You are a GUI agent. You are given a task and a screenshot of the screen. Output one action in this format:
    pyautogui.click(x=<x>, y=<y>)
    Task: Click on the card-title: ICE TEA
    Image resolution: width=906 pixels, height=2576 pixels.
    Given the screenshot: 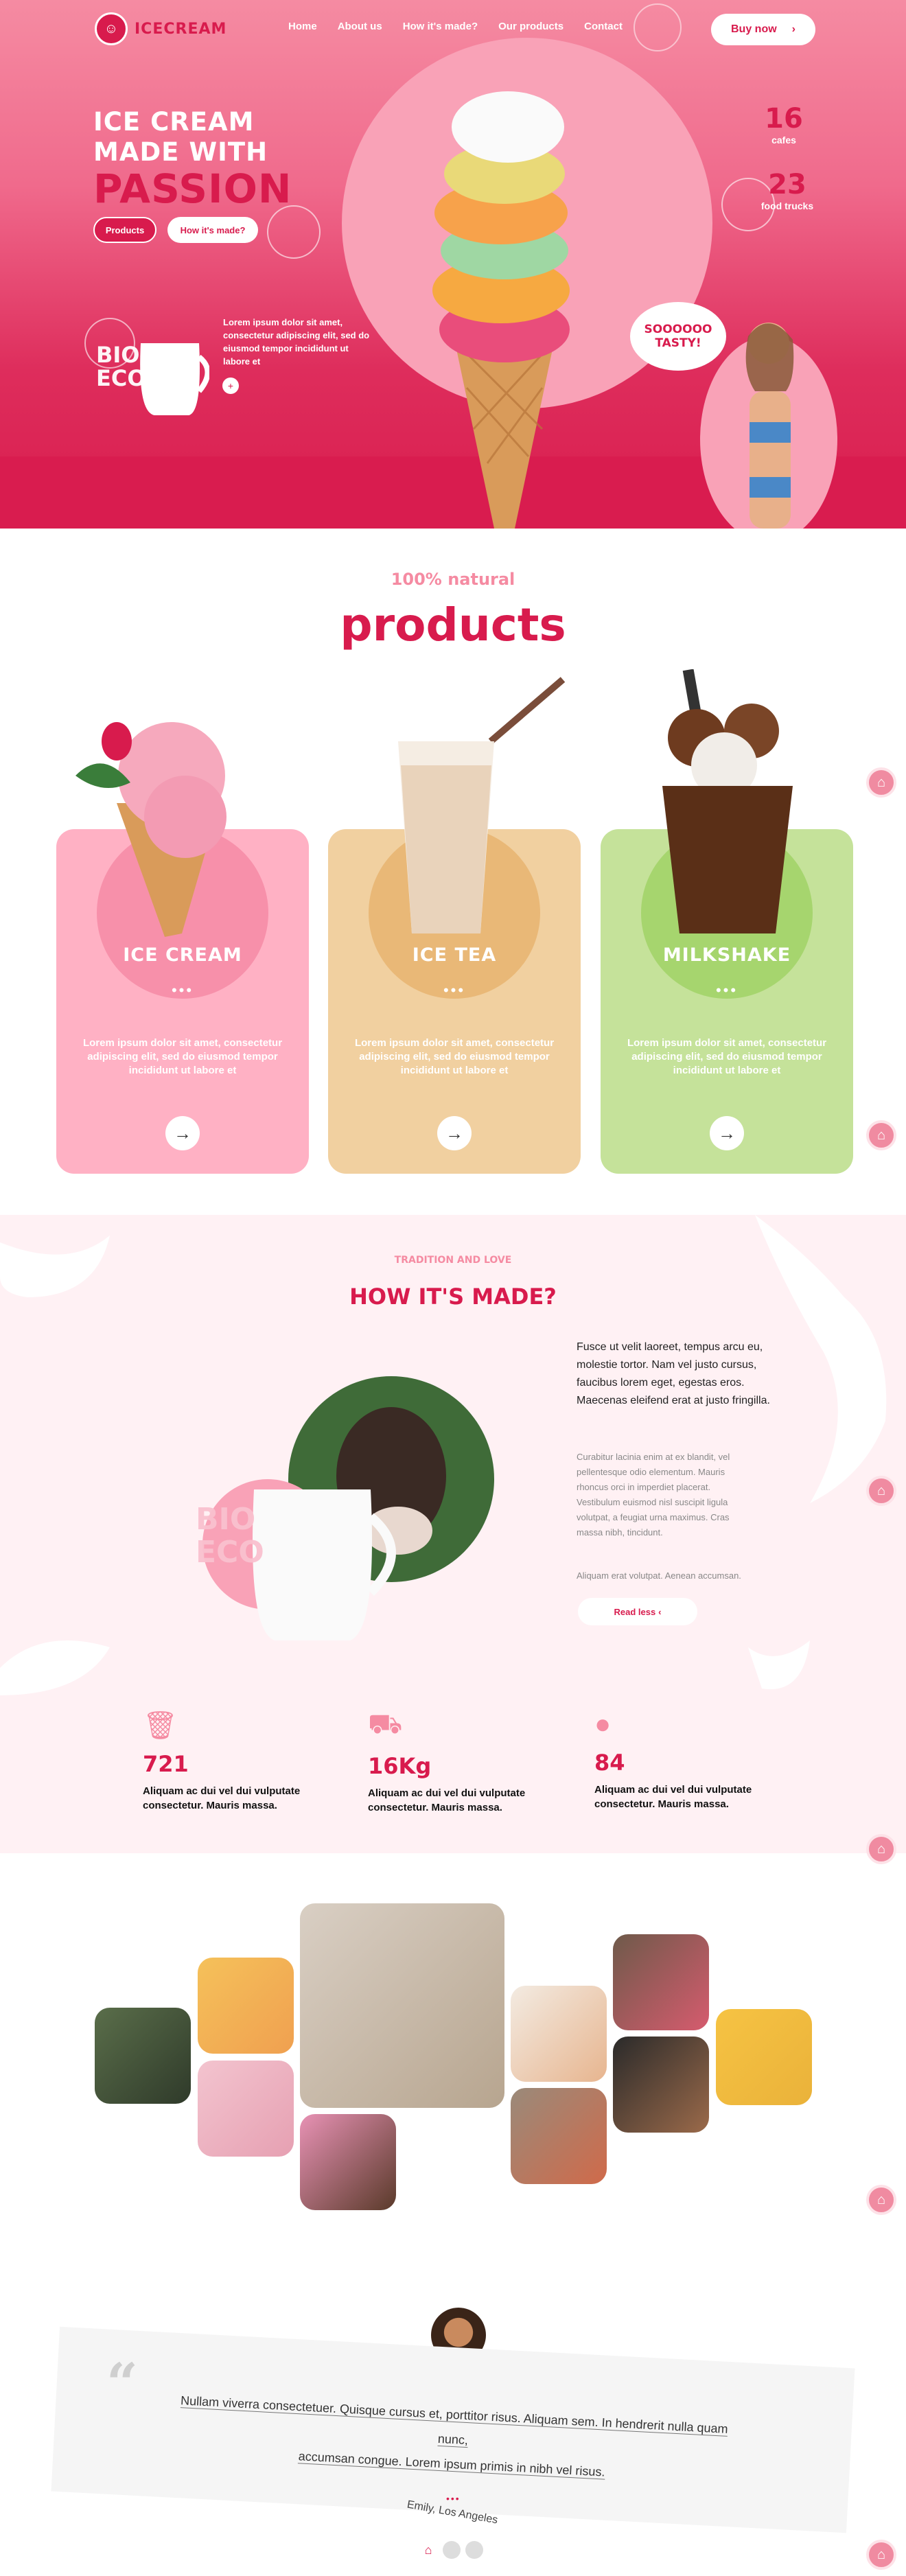 What is the action you would take?
    pyautogui.click(x=454, y=955)
    